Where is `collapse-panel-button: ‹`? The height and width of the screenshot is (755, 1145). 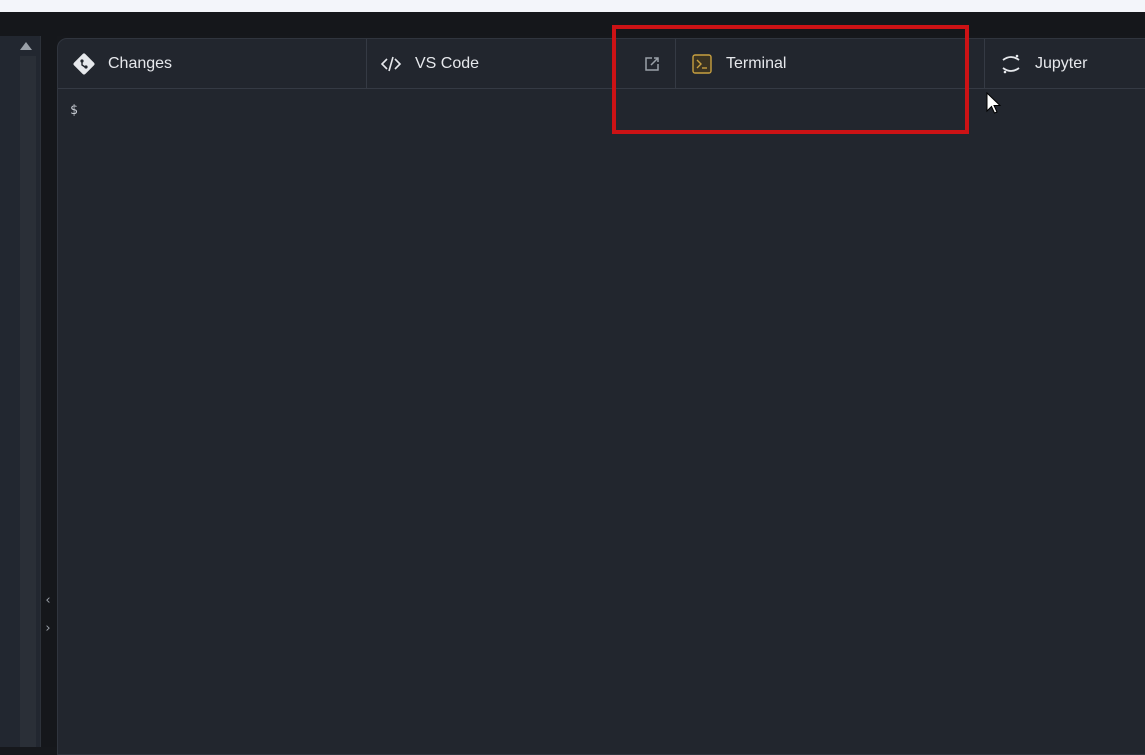
collapse-panel-button: ‹ is located at coordinates (48, 601).